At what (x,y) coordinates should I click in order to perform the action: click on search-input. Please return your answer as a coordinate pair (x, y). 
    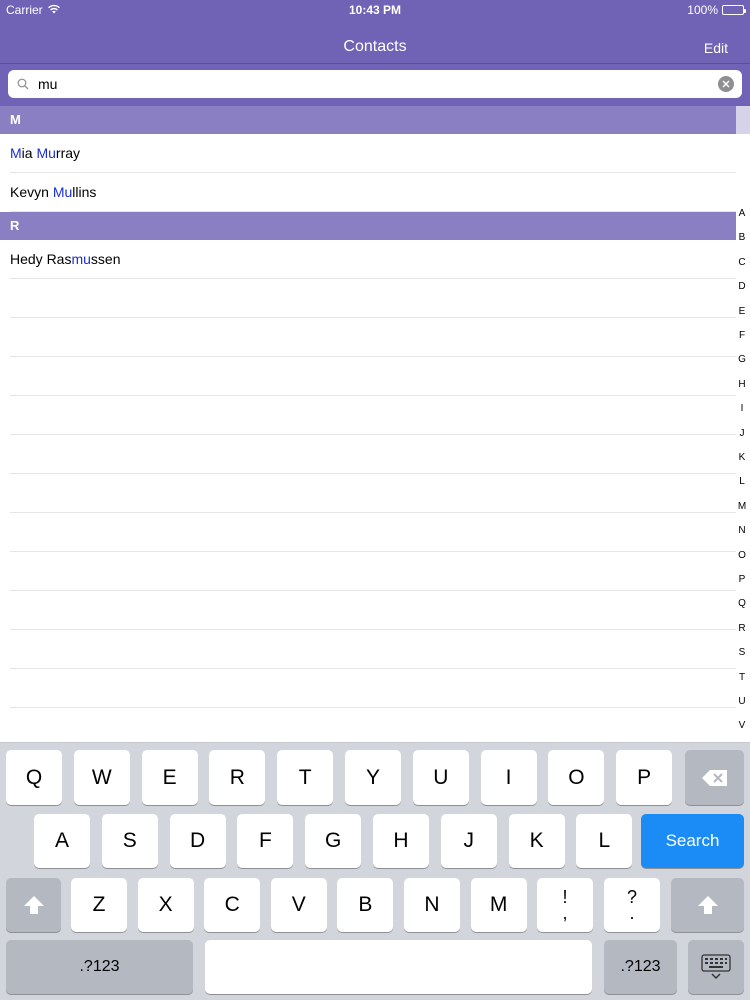
    Looking at the image, I should click on (376, 84).